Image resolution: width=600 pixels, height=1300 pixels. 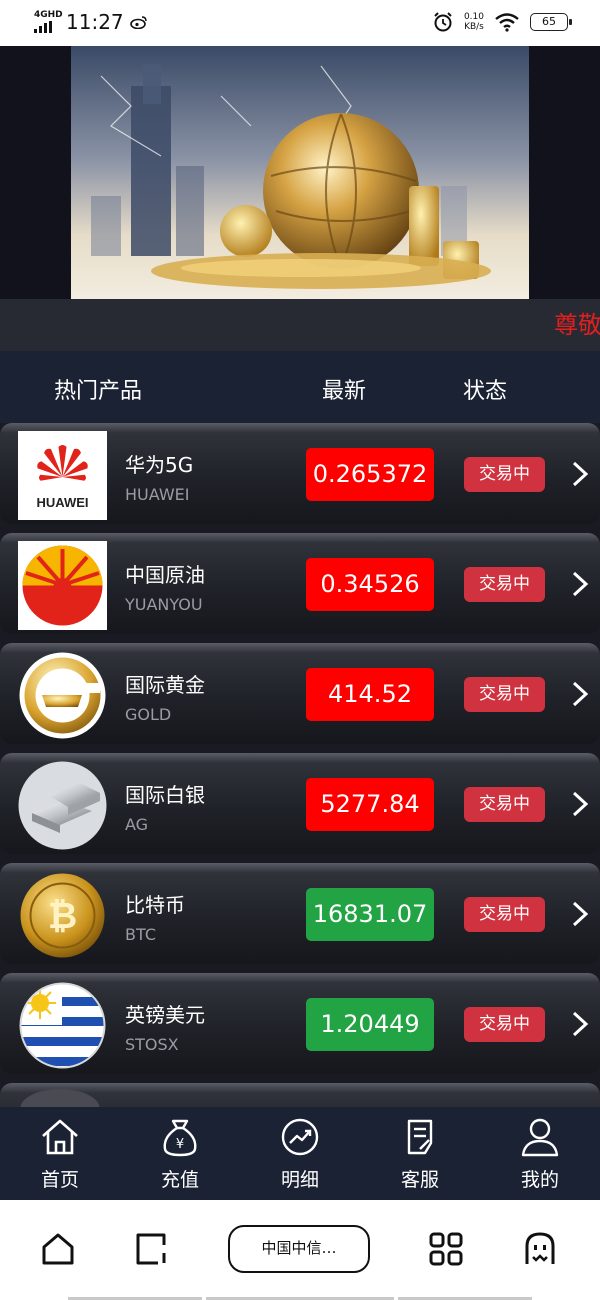 I want to click on clock-time: 11:27, so click(x=95, y=22).